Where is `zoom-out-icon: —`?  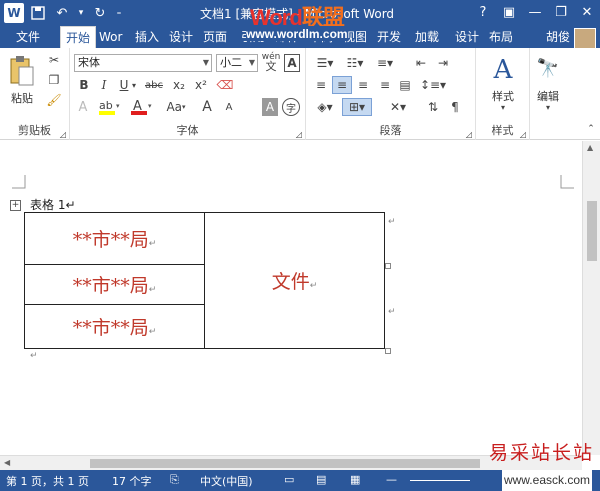
zoom-out-icon: — is located at coordinates (391, 479).